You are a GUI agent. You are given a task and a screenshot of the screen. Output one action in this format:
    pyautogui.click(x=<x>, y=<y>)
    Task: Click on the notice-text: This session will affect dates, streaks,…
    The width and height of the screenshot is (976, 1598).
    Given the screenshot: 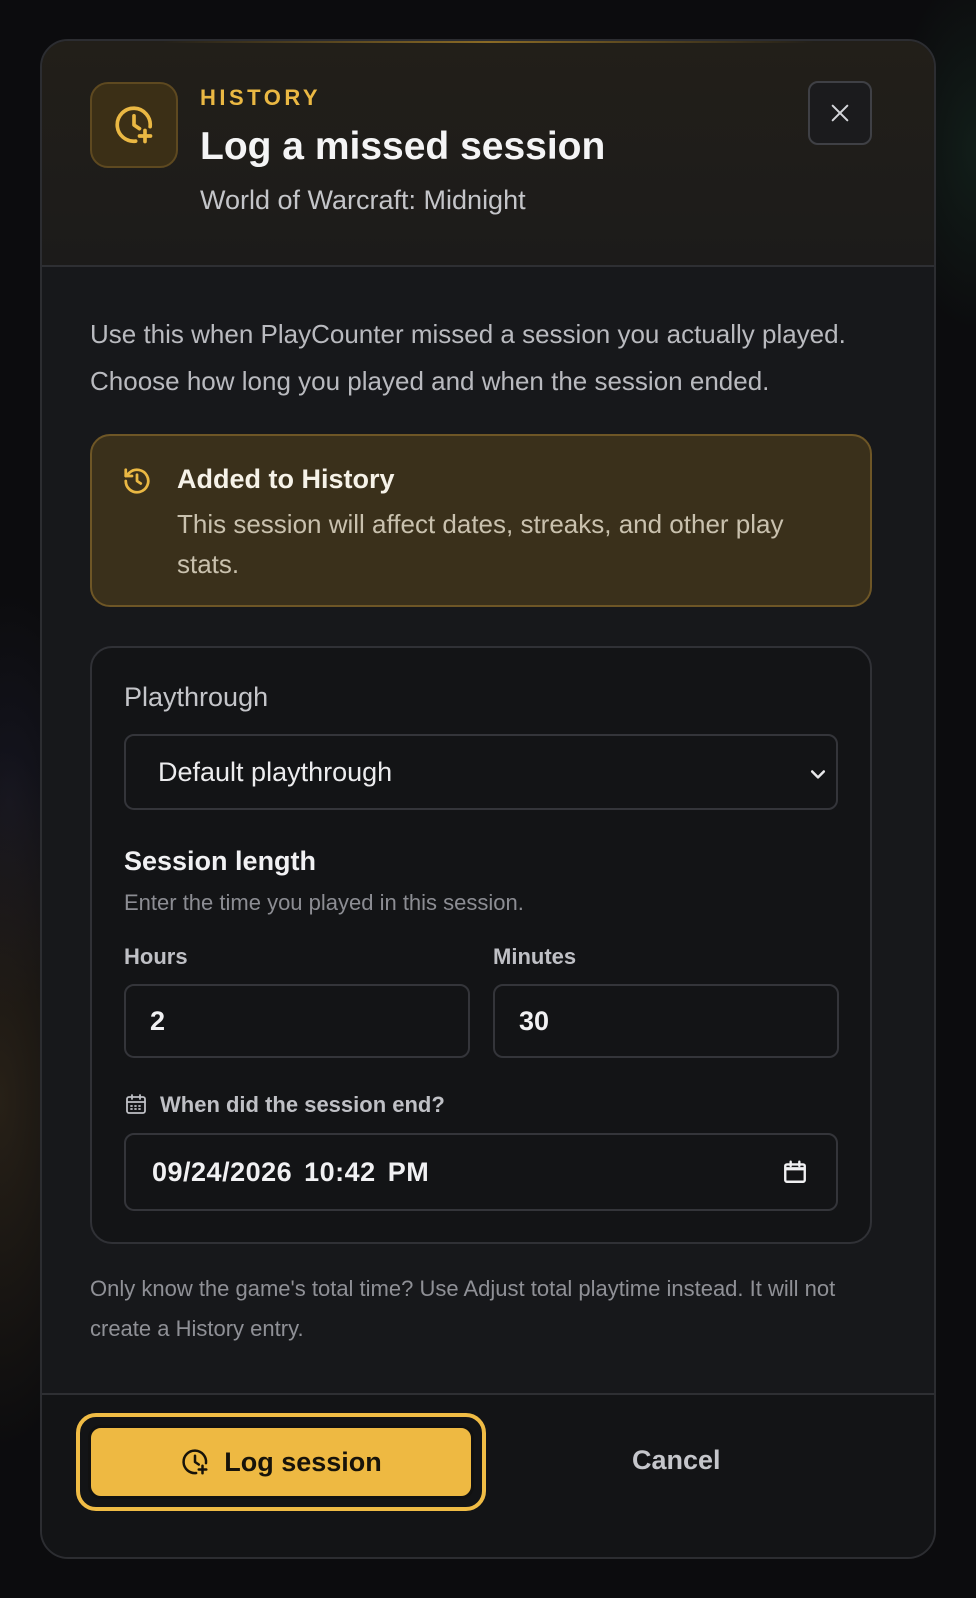 What is the action you would take?
    pyautogui.click(x=480, y=544)
    